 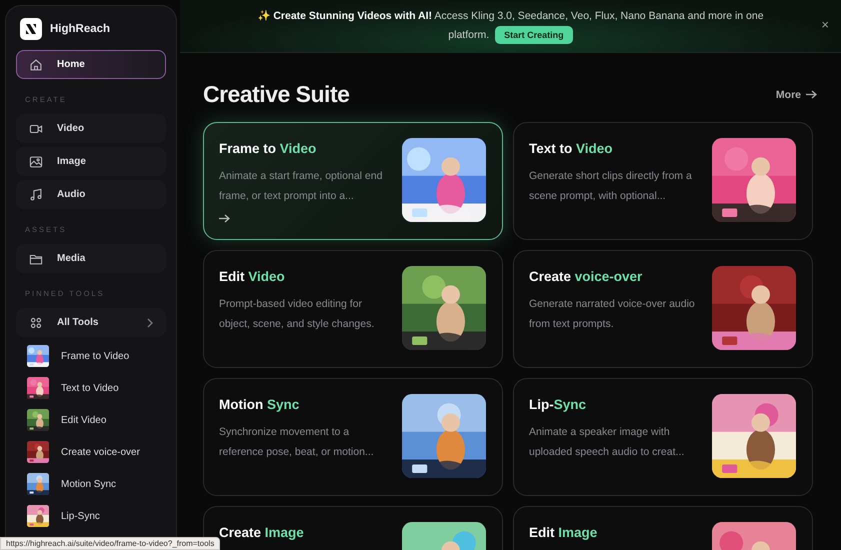 I want to click on card-title: Create voice-over, so click(x=586, y=276).